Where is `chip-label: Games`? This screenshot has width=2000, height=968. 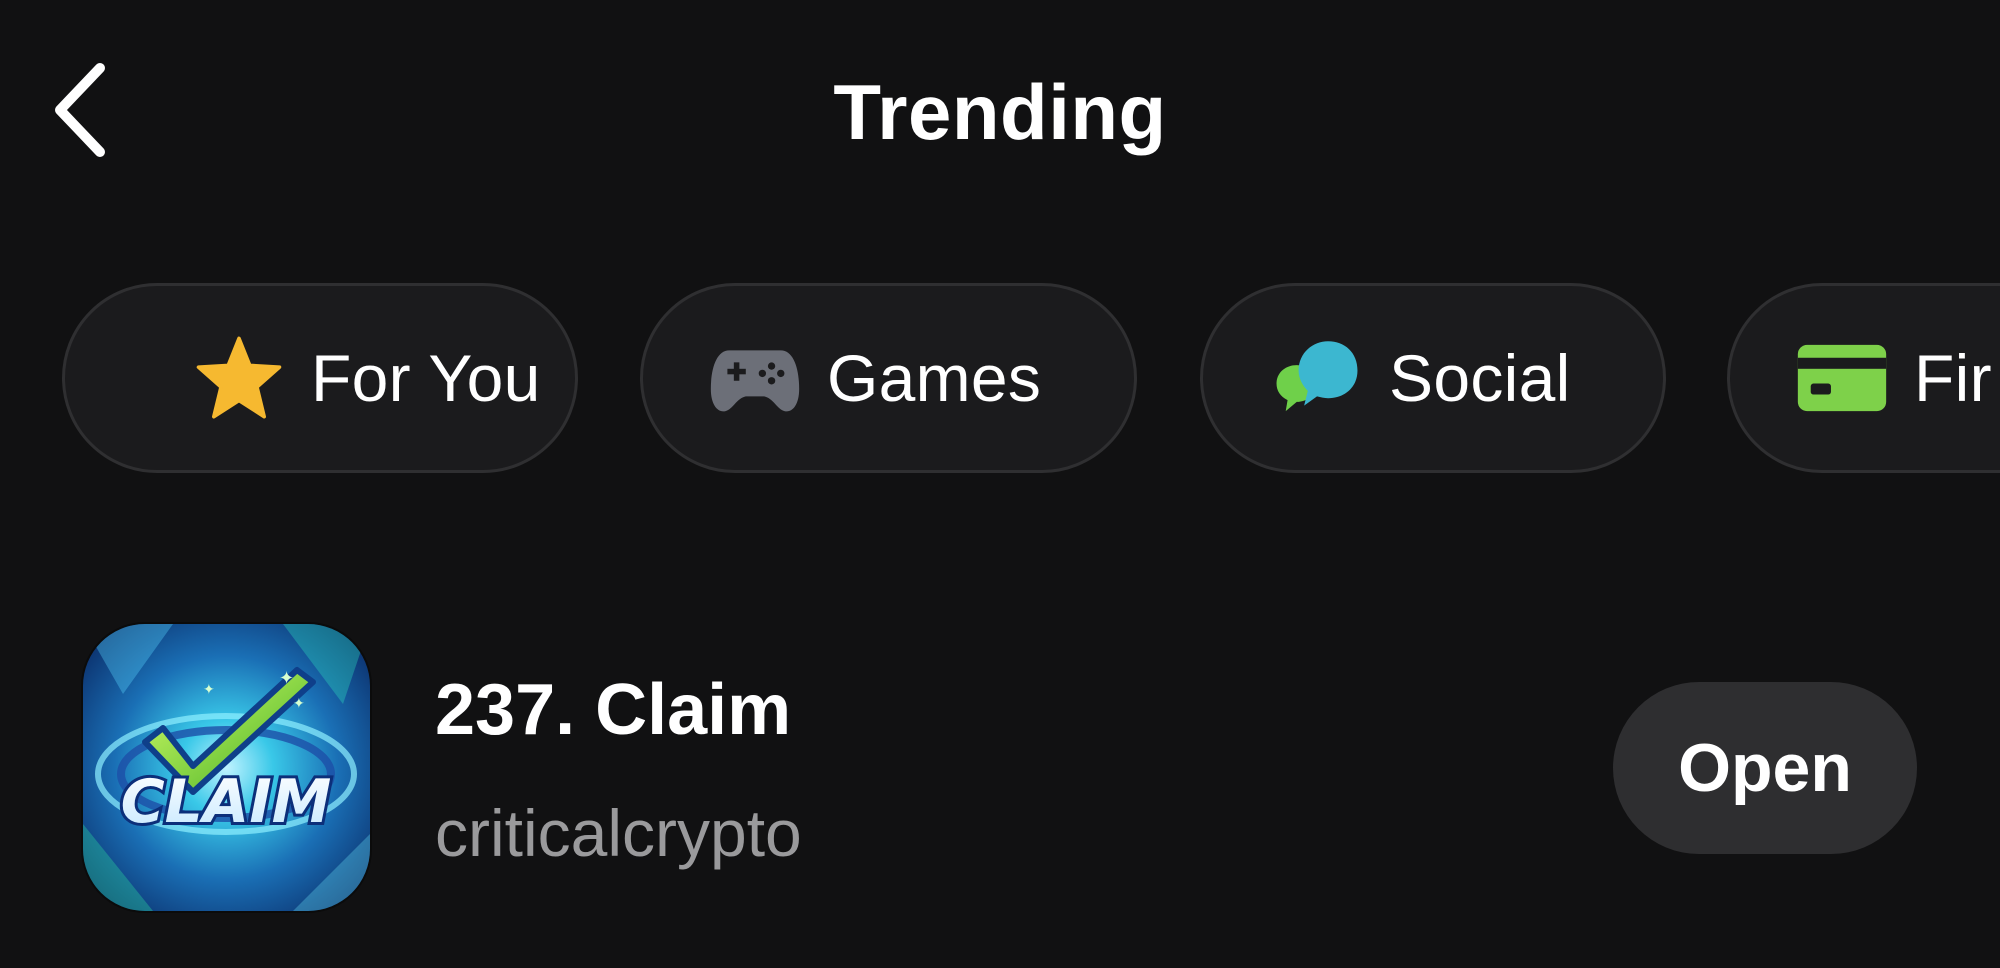
chip-label: Games is located at coordinates (934, 378).